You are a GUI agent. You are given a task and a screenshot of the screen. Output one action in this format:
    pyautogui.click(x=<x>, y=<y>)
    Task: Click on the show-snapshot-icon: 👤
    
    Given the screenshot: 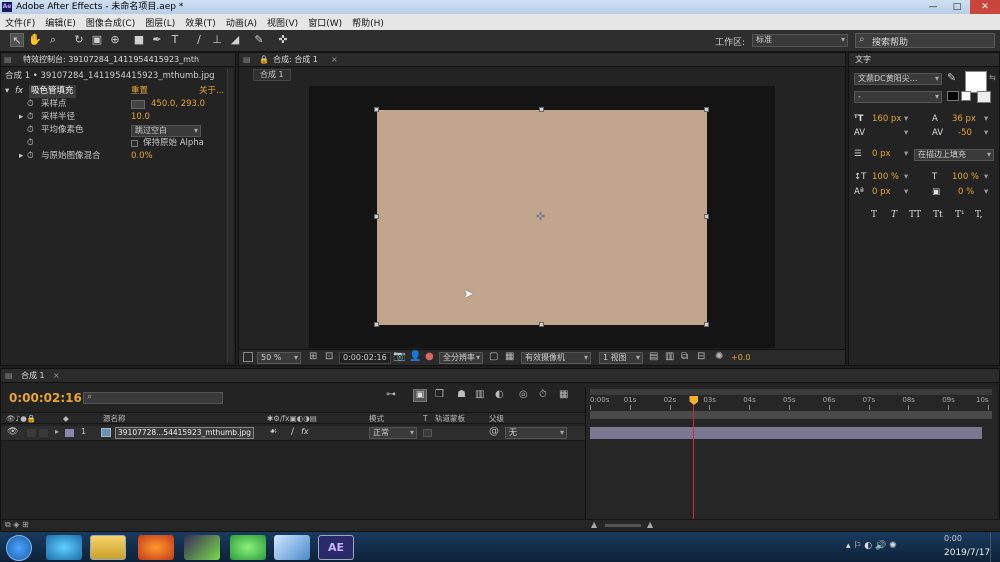 What is the action you would take?
    pyautogui.click(x=415, y=356)
    